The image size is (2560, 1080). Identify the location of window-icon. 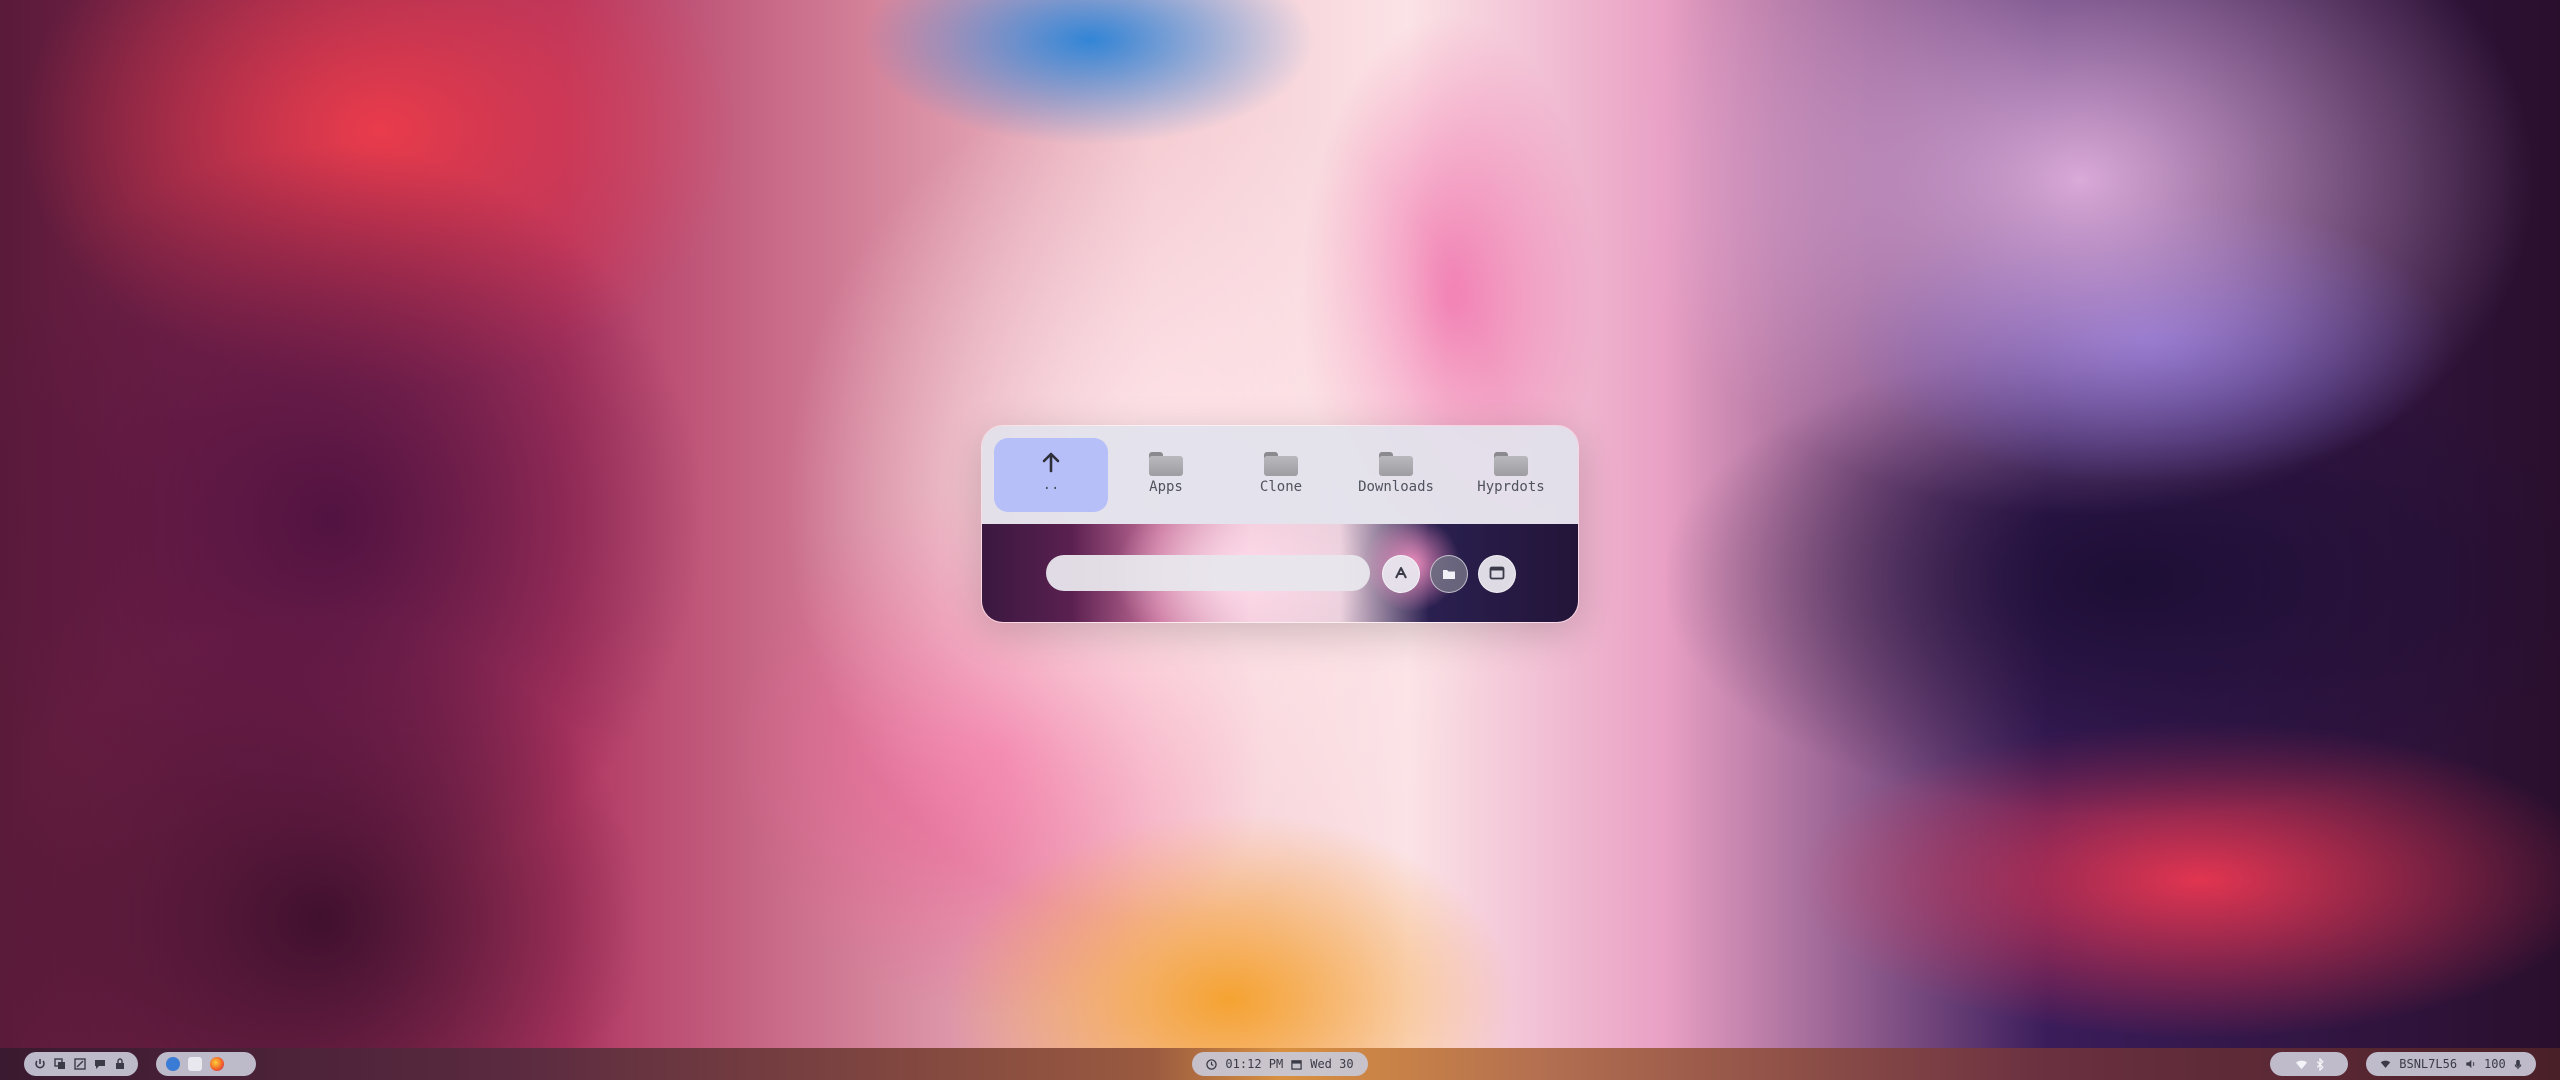
(1497, 574).